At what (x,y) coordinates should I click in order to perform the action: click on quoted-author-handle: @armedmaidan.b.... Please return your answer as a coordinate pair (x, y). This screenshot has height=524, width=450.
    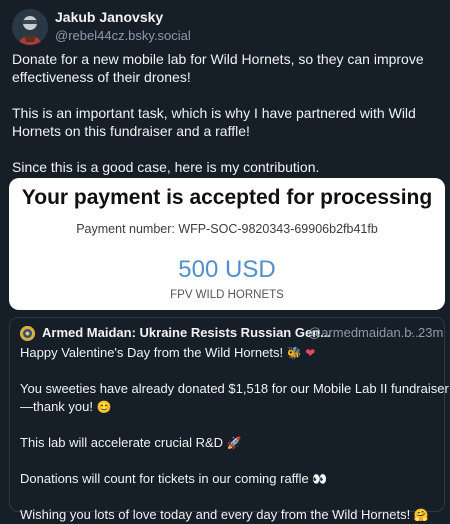
    Looking at the image, I should click on (365, 332).